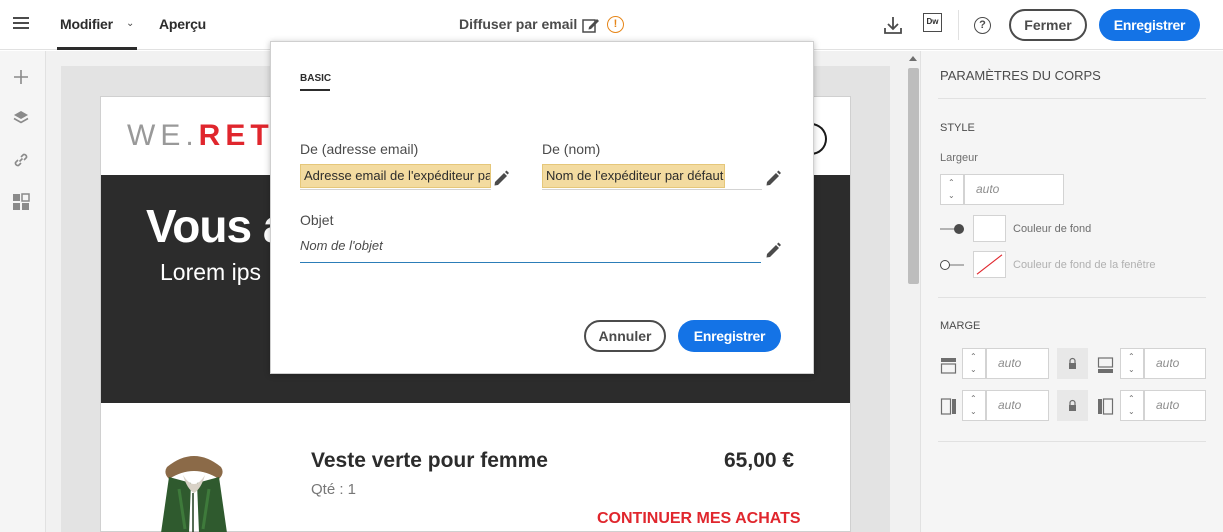 This screenshot has height=532, width=1223. Describe the element at coordinates (952, 229) in the screenshot. I see `bg-color-toggle` at that location.